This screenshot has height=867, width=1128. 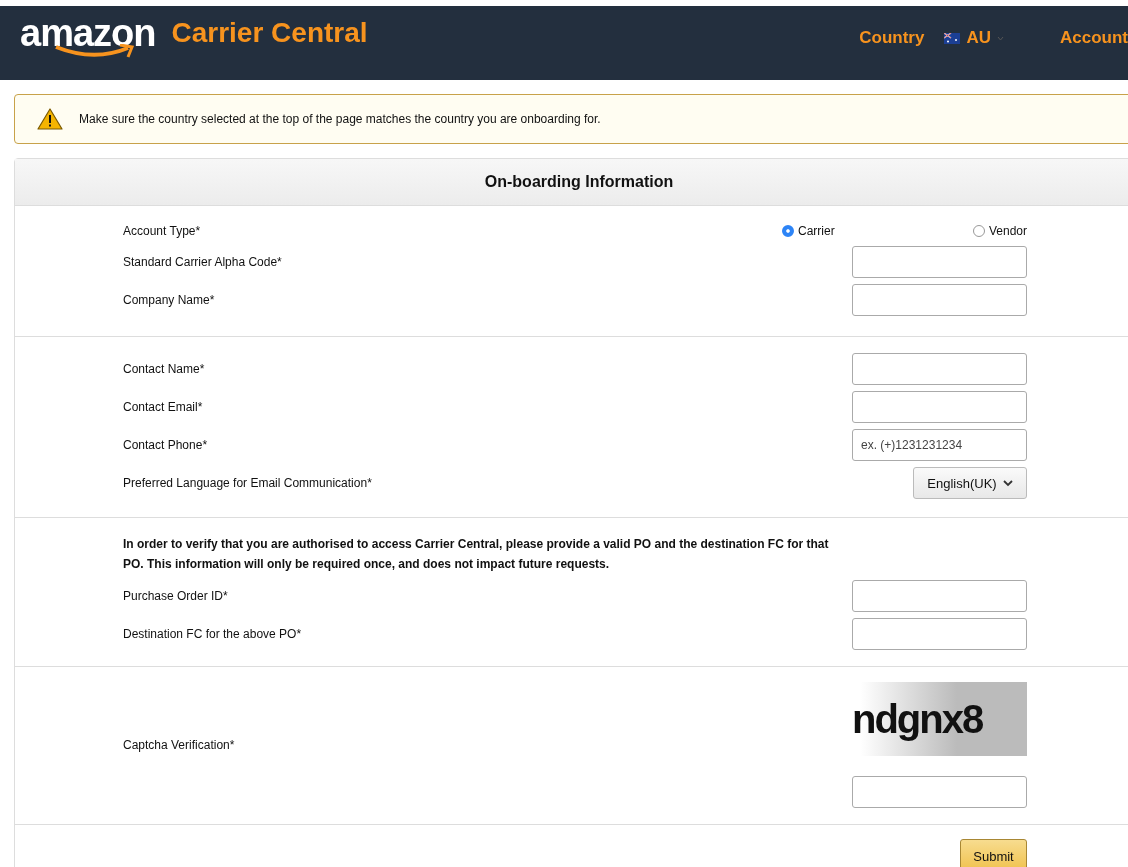 What do you see at coordinates (970, 483) in the screenshot?
I see `language-dropdown: English(UK)` at bounding box center [970, 483].